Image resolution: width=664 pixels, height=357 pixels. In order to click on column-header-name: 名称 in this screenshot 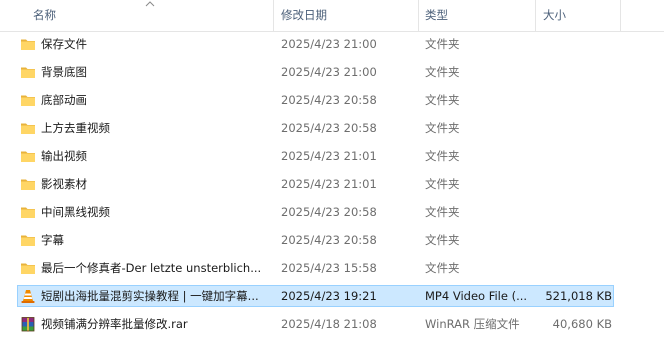, I will do `click(44, 15)`.